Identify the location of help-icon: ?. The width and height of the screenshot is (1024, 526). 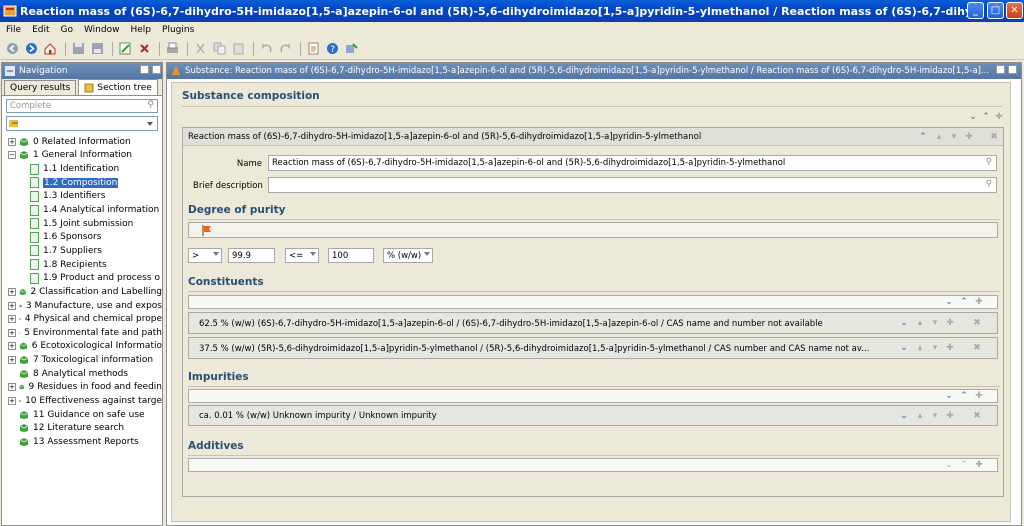
(332, 49).